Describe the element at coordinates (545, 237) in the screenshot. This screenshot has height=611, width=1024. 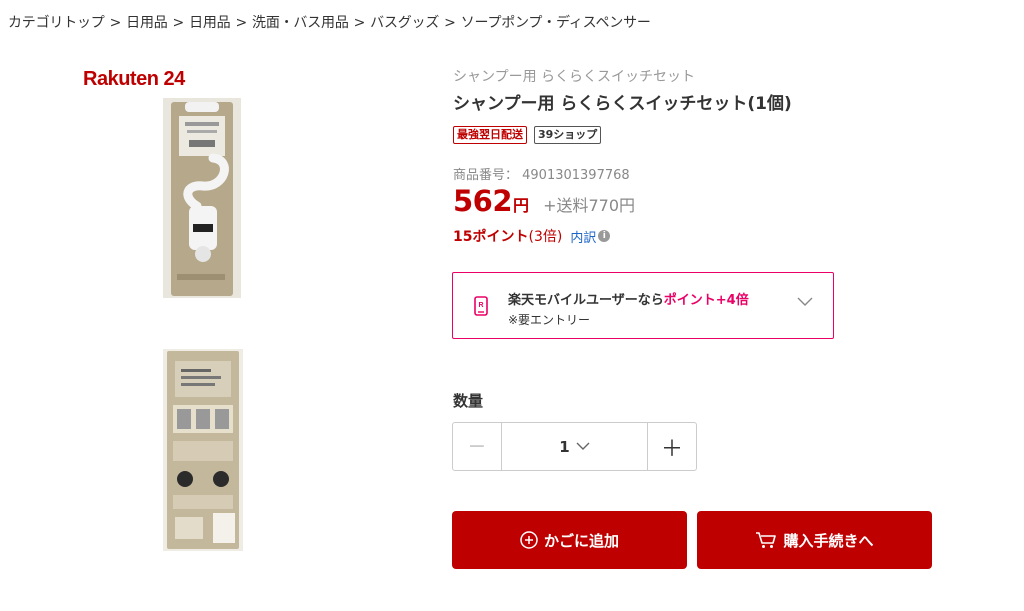
I see `points-multiplier: (3倍)` at that location.